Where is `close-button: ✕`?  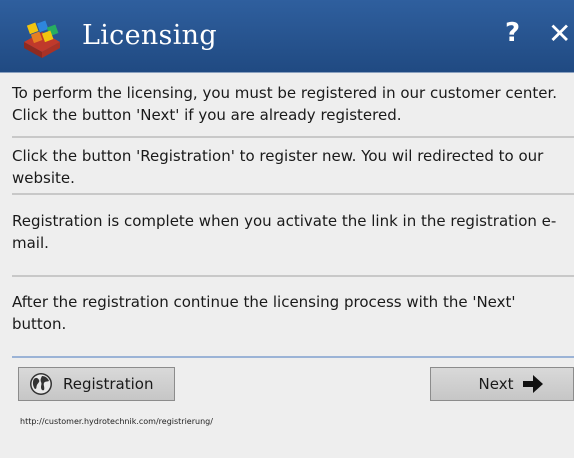 close-button: ✕ is located at coordinates (559, 33).